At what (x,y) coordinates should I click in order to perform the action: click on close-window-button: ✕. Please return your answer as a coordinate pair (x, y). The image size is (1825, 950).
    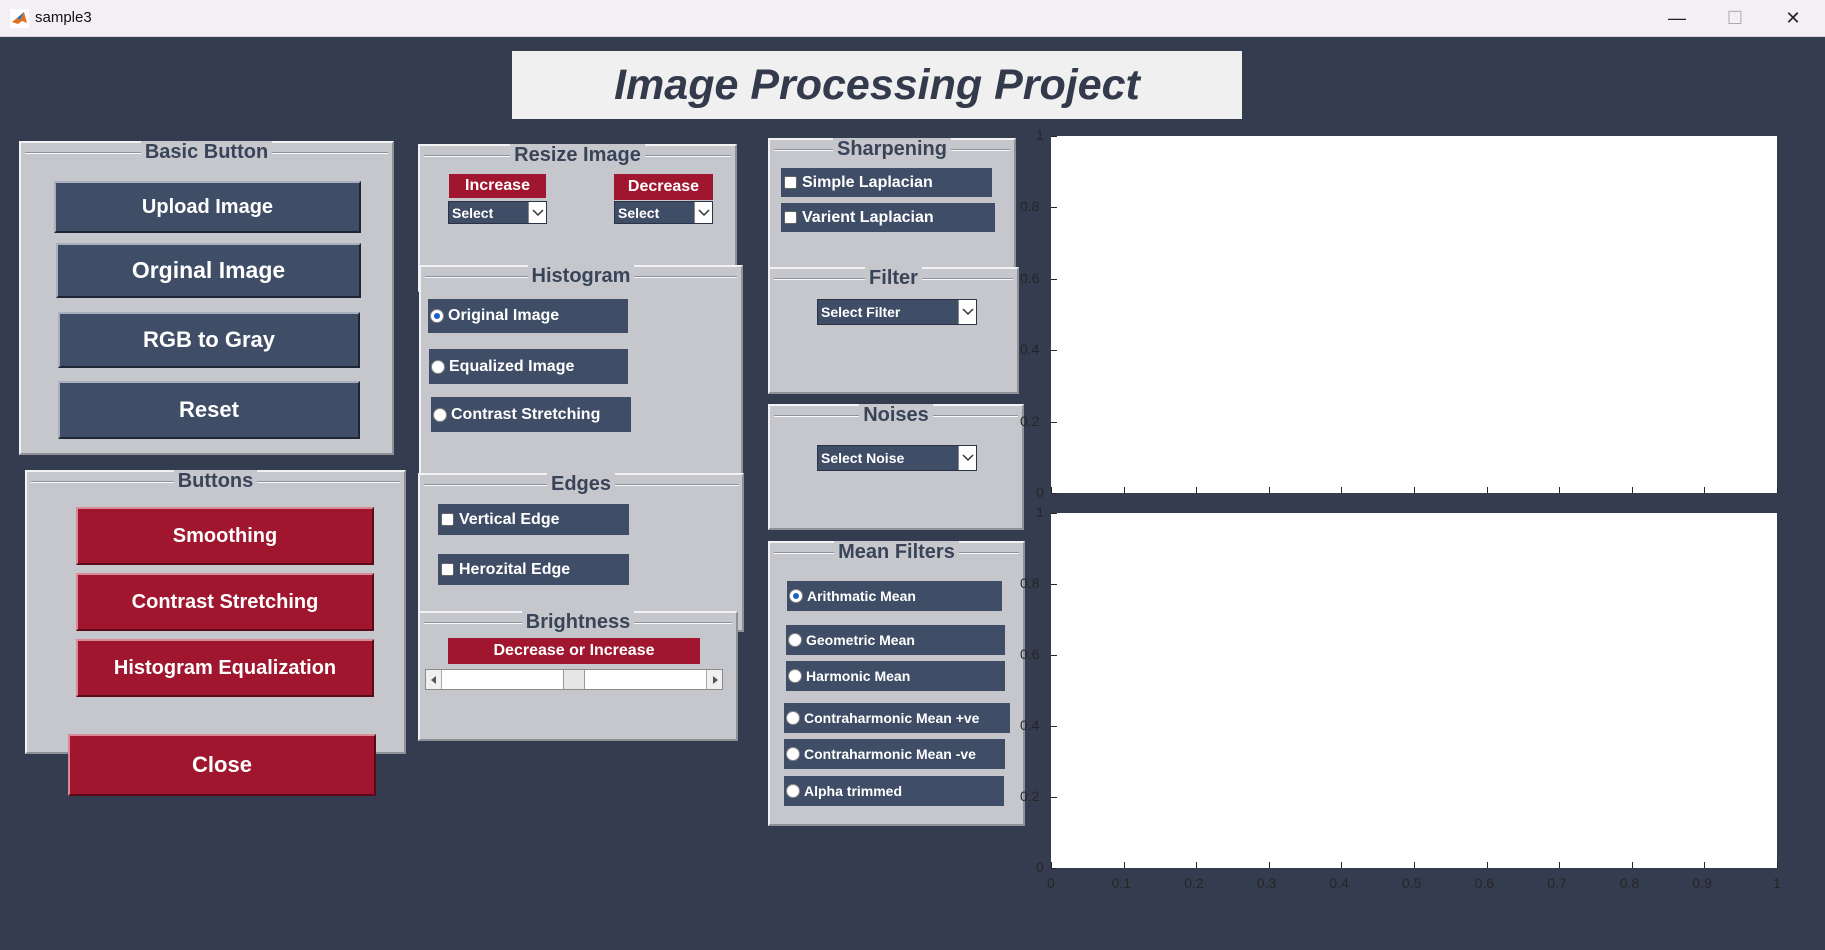
    Looking at the image, I should click on (1793, 18).